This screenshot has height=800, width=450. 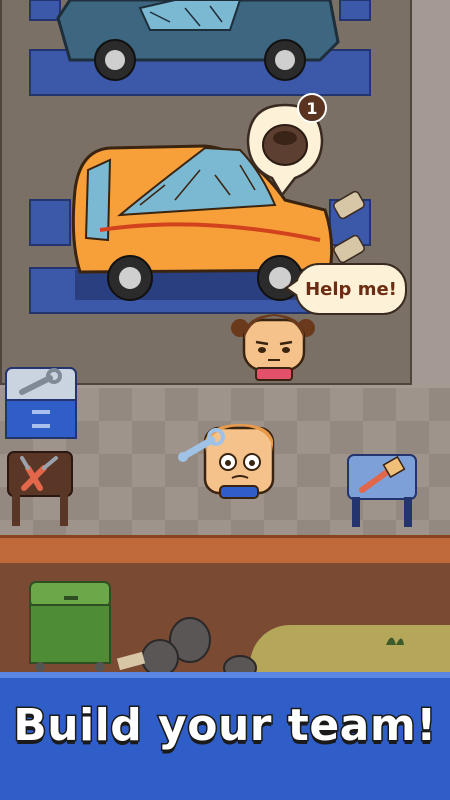 I want to click on paintbrush-bench-icon, so click(x=382, y=490).